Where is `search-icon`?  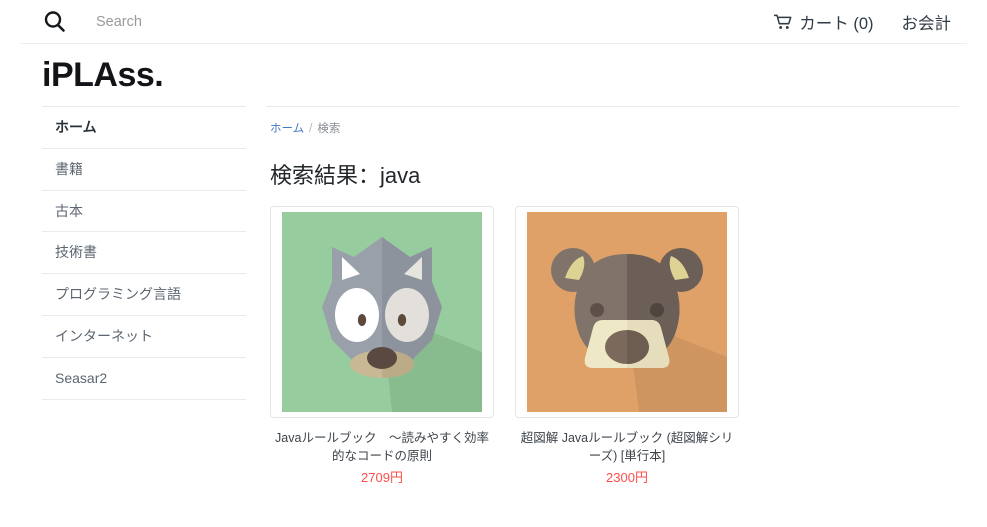
search-icon is located at coordinates (55, 22).